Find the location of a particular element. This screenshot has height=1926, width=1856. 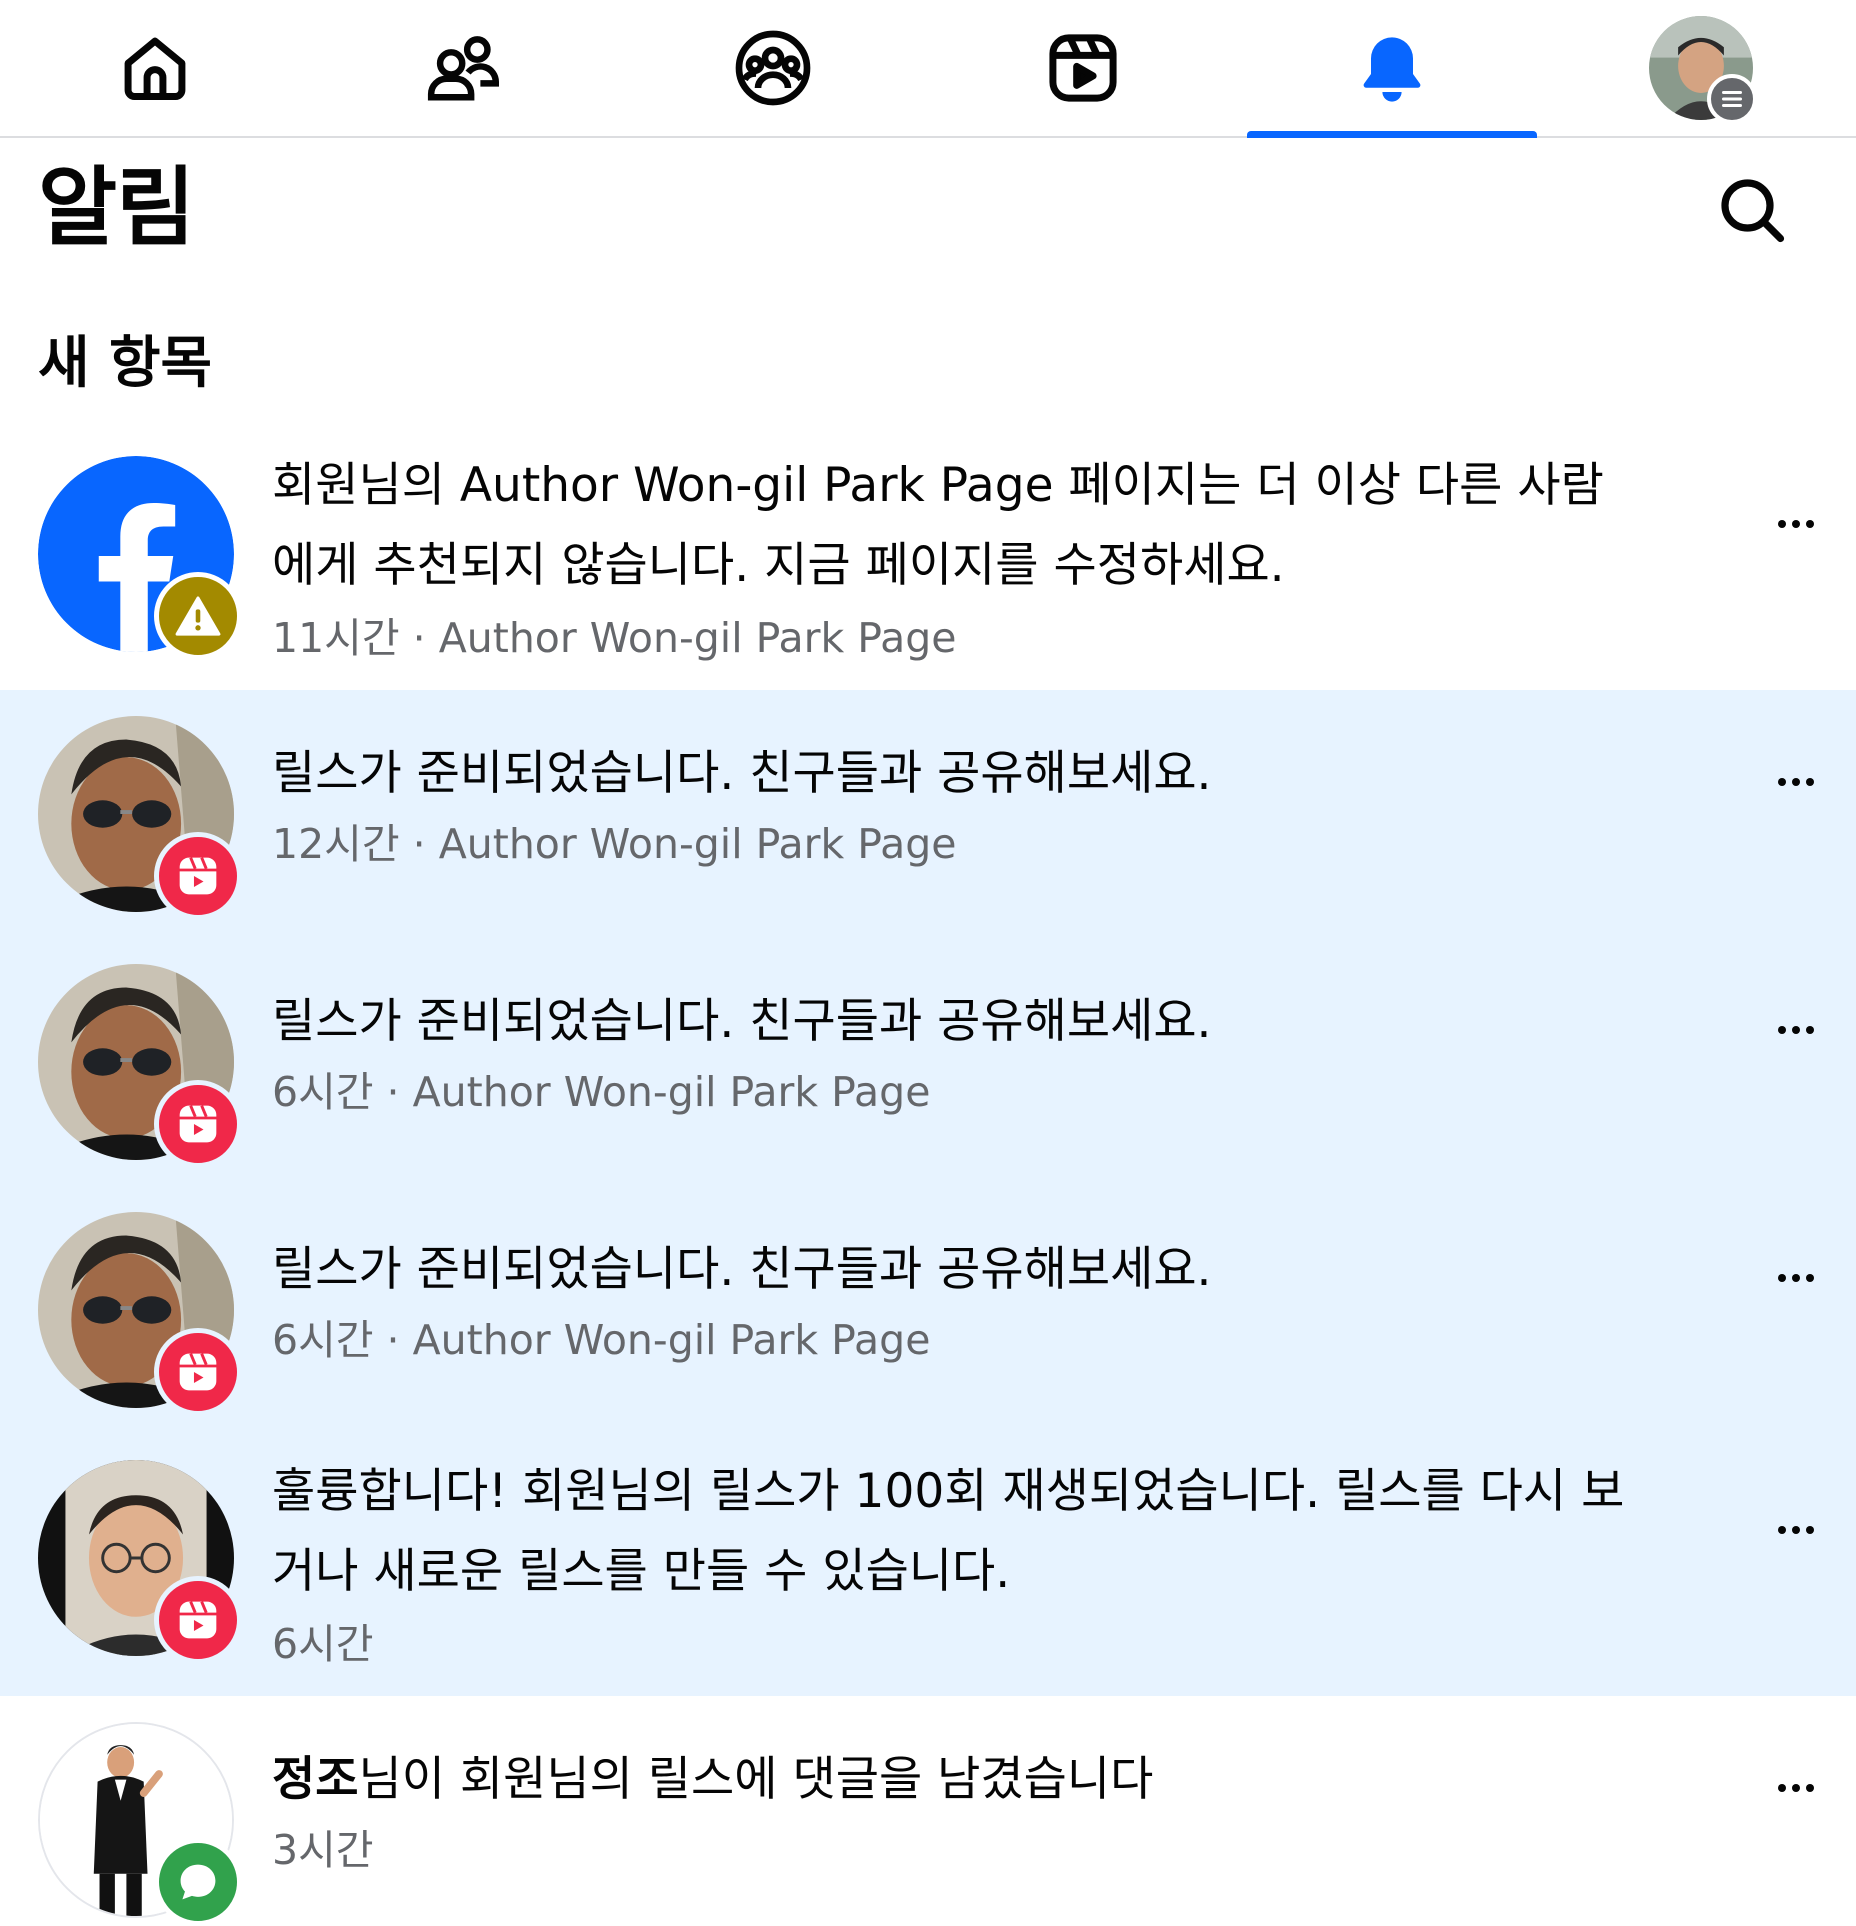

groups-icon is located at coordinates (773, 68).